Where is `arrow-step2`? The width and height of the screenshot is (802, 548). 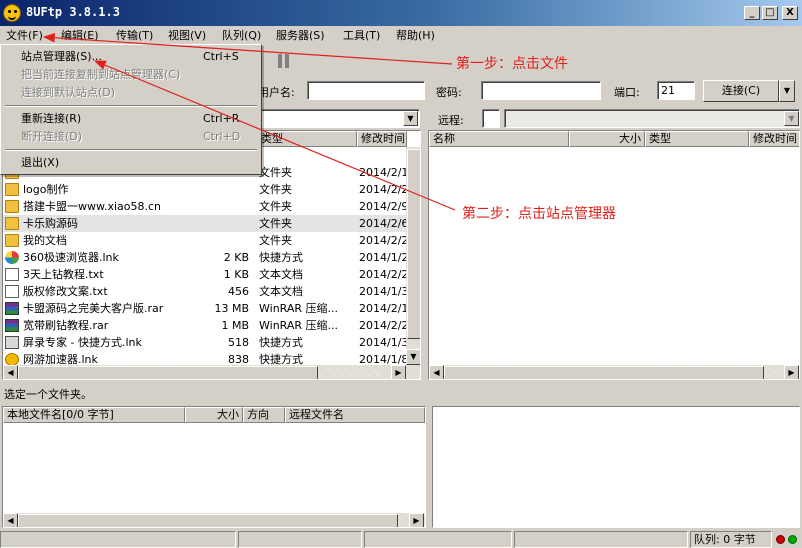
arrow-step2 is located at coordinates (274, 135).